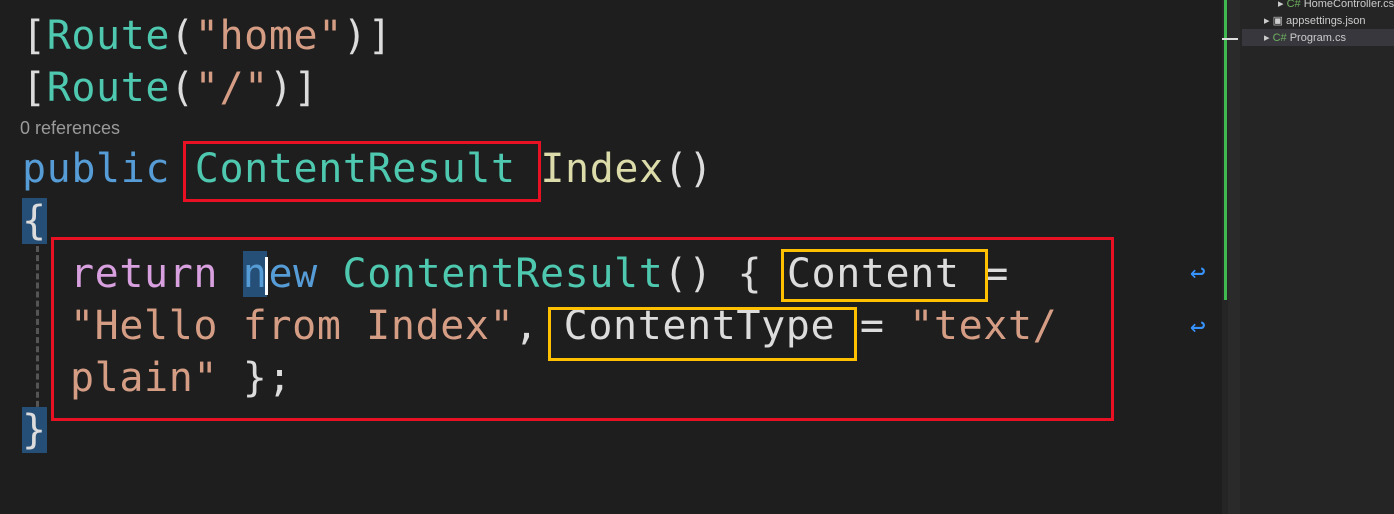 This screenshot has width=1394, height=514. Describe the element at coordinates (1230, 39) in the screenshot. I see `scroll-position-marker` at that location.